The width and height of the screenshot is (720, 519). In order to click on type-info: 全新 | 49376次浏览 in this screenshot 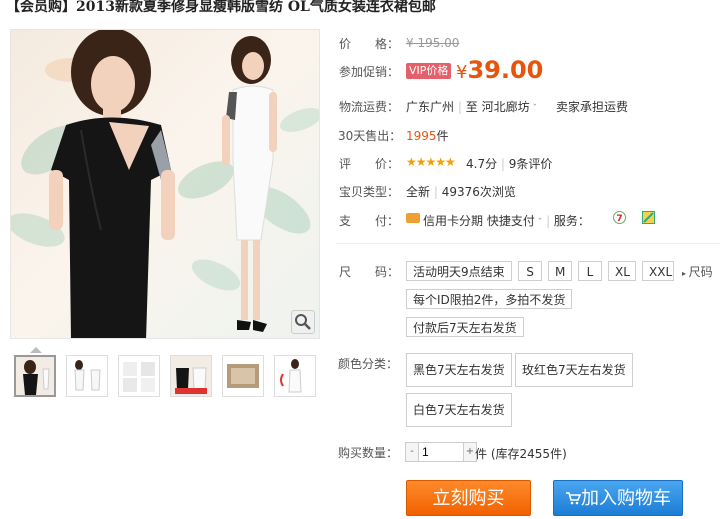, I will do `click(461, 191)`.